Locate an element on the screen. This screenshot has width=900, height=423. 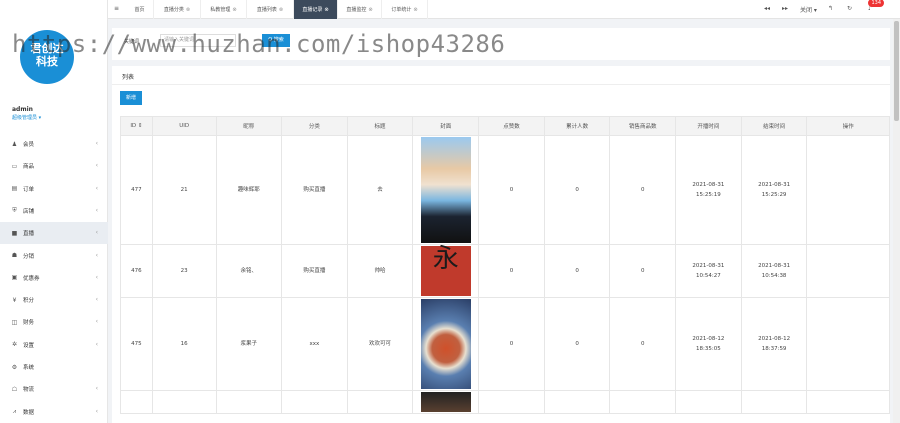
tab-6: 订单统计 ⊗ is located at coordinates (405, 9).